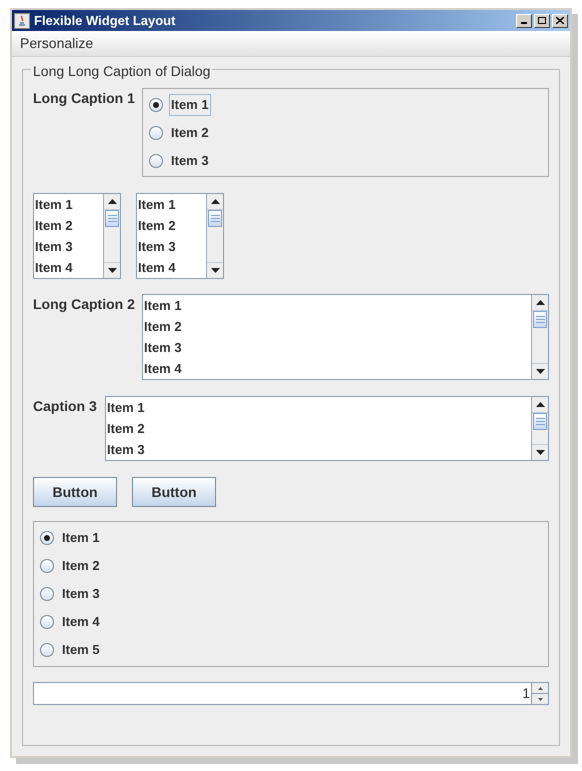 The image size is (582, 771). What do you see at coordinates (65, 406) in the screenshot?
I see `field-caption: Caption 3` at bounding box center [65, 406].